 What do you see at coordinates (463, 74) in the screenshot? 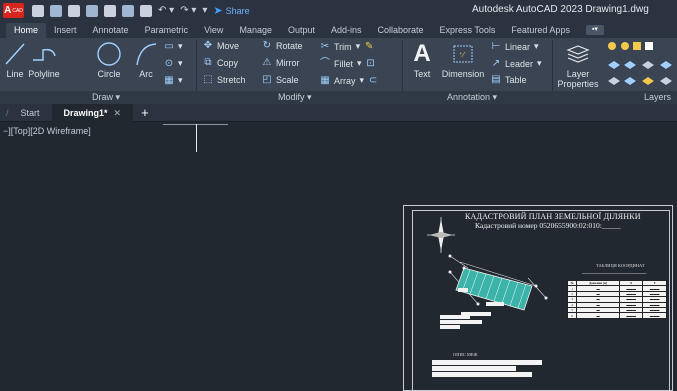
I see `dimension-label: Dimension` at bounding box center [463, 74].